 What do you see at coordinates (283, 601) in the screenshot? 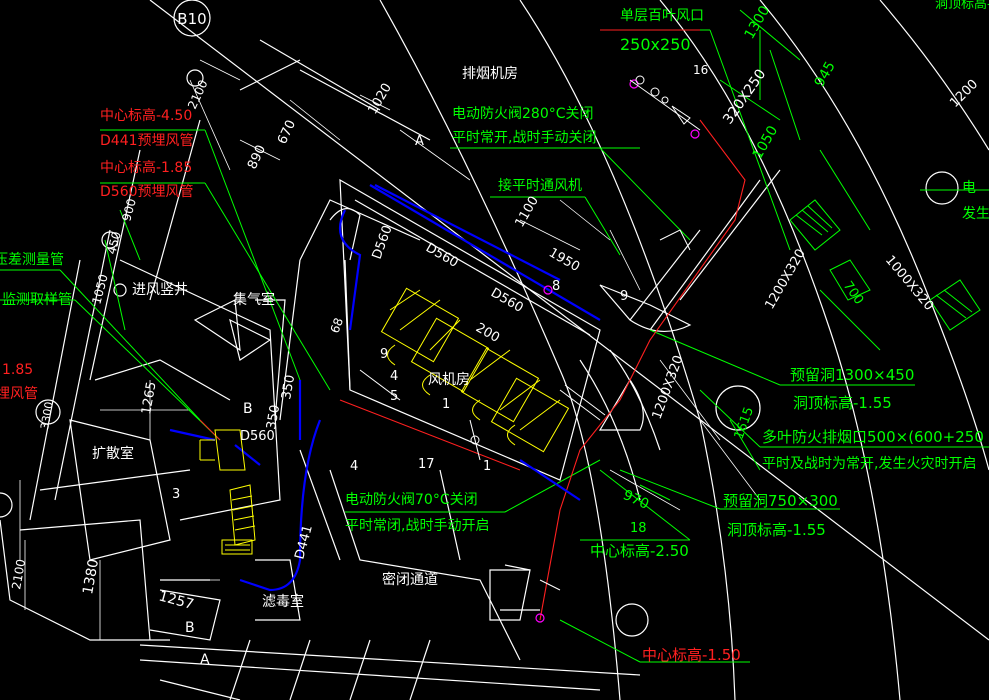
I see `room-filter: 滤毒室` at bounding box center [283, 601].